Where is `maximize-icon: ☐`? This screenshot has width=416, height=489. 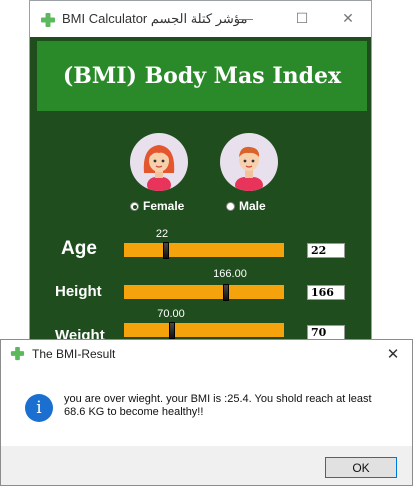
maximize-icon: ☐ is located at coordinates (302, 17).